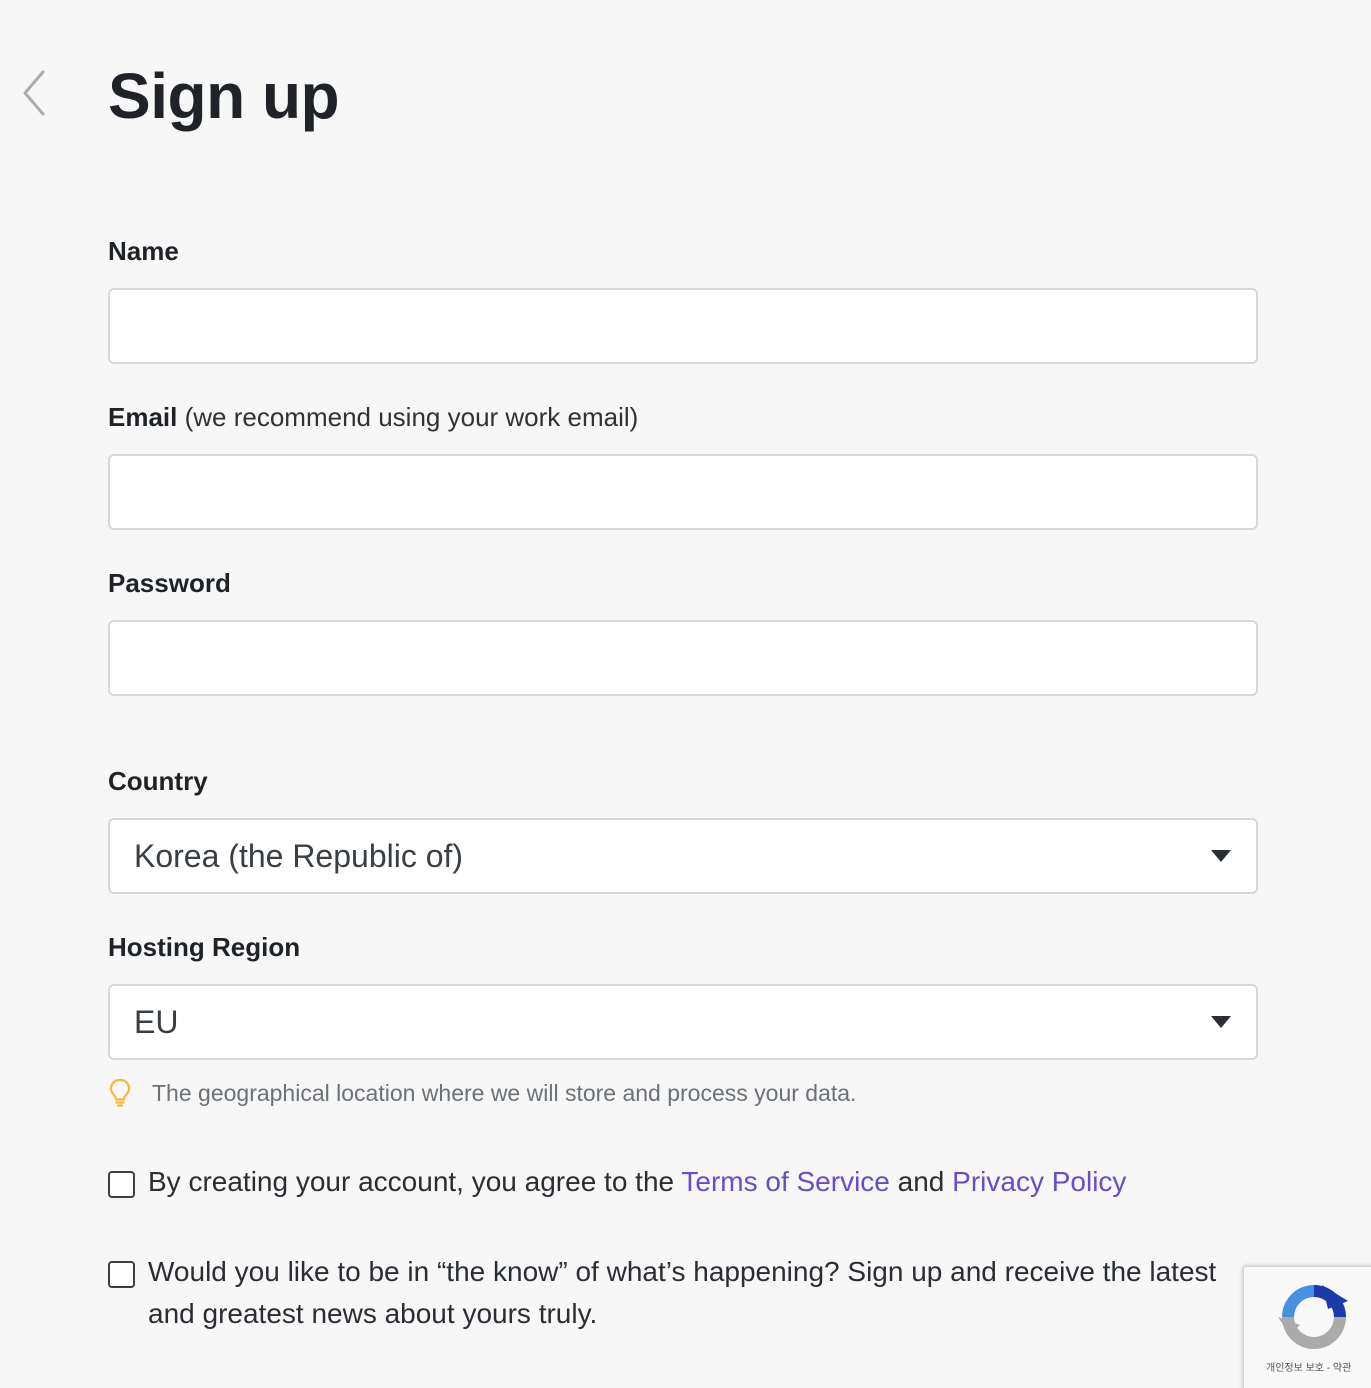 This screenshot has height=1388, width=1371. What do you see at coordinates (143, 251) in the screenshot?
I see `name-label: Name` at bounding box center [143, 251].